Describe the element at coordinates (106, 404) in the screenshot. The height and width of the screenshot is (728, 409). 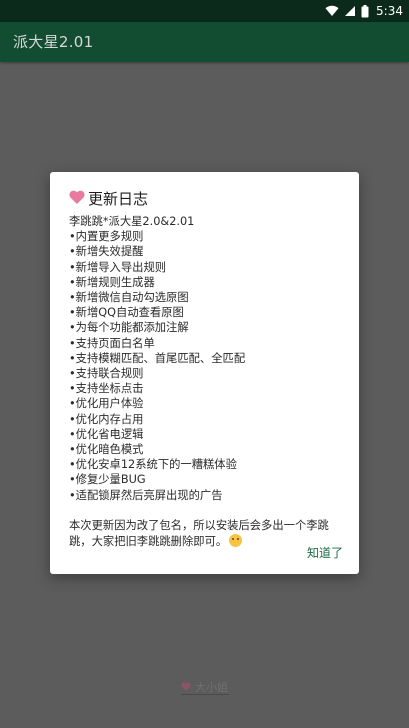
I see `changelog-line: •优化用户体验` at that location.